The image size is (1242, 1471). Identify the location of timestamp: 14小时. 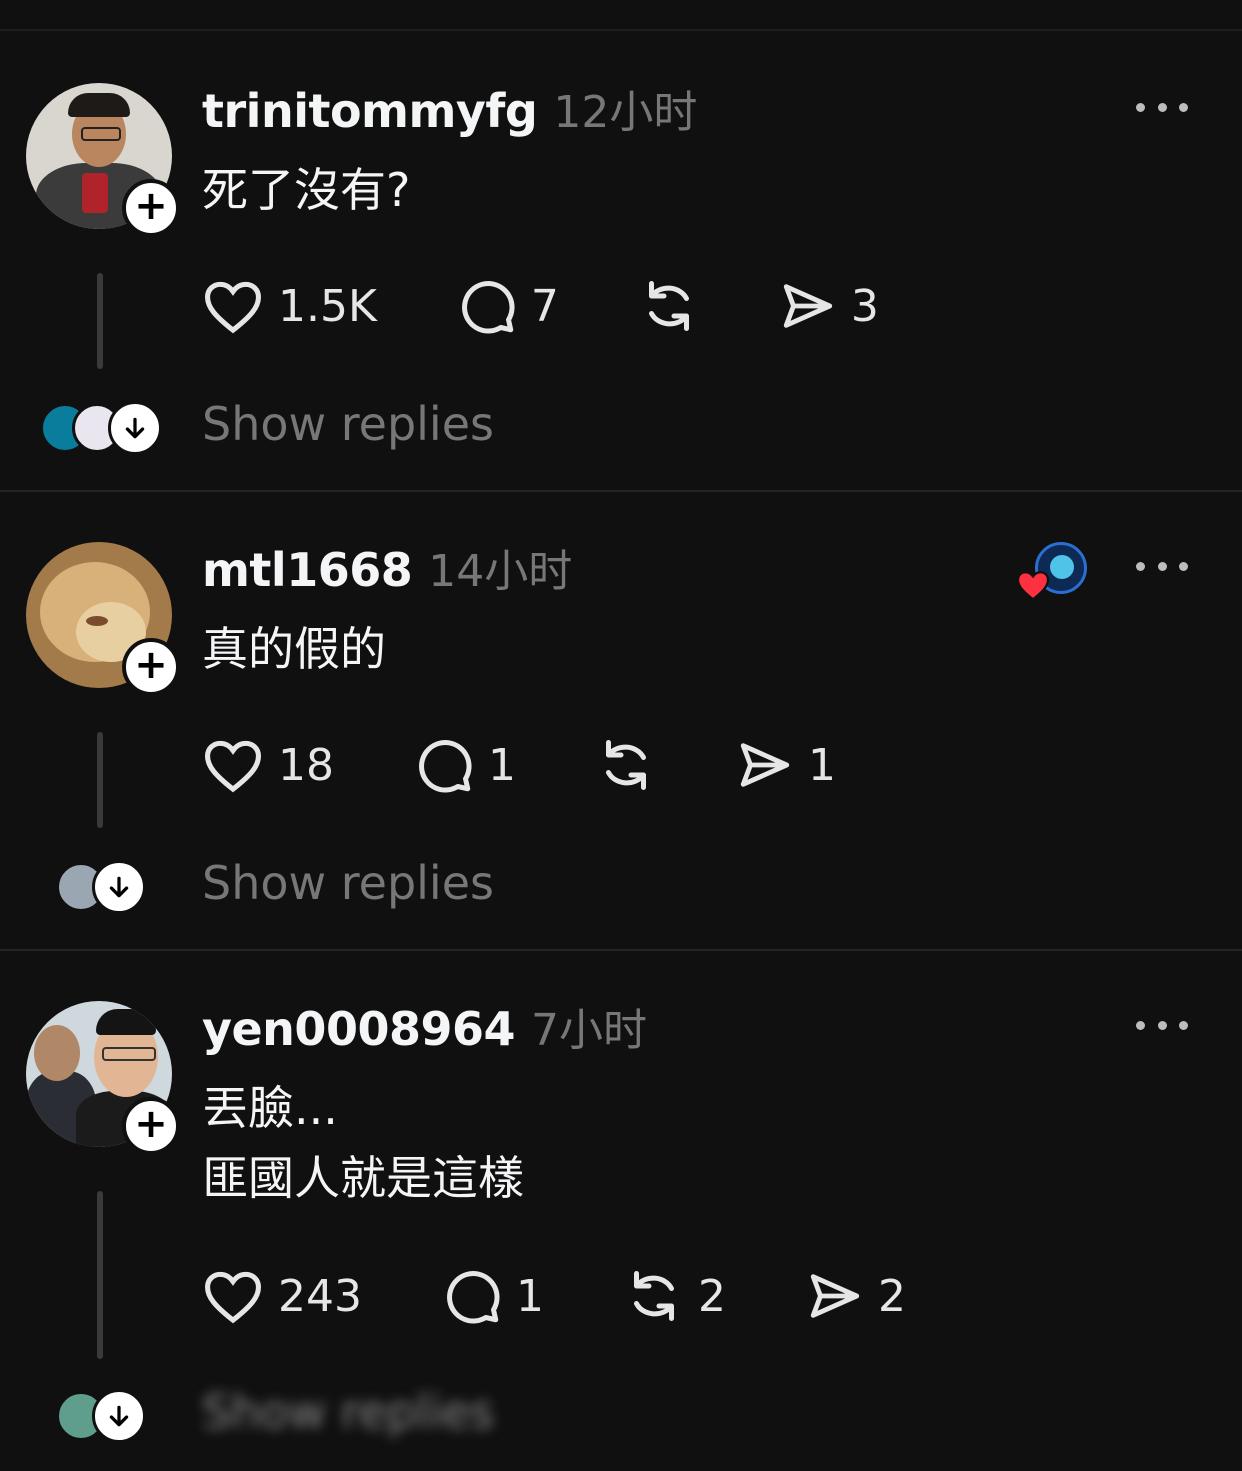
(500, 571).